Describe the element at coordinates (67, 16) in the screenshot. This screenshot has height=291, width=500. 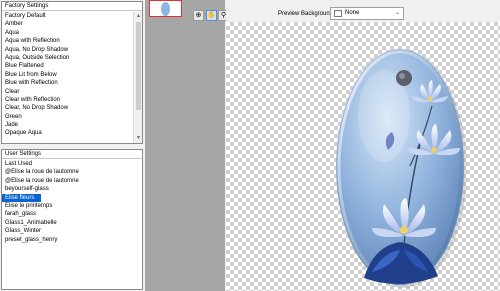
I see `factory-list-item: Factory Default` at that location.